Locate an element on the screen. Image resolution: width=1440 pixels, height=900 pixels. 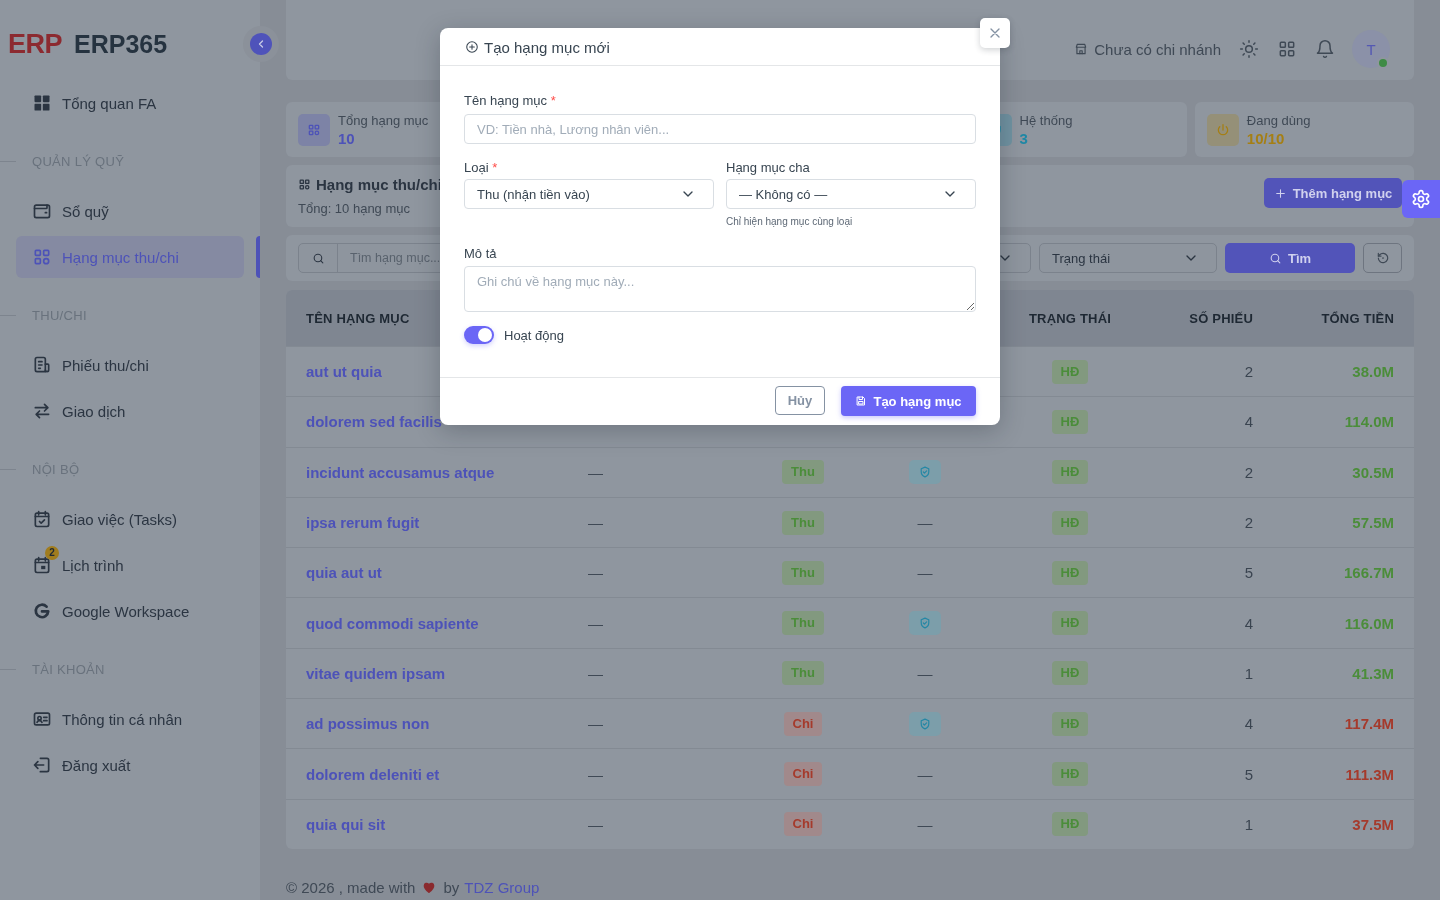
stat-value: 3 is located at coordinates (1024, 138).